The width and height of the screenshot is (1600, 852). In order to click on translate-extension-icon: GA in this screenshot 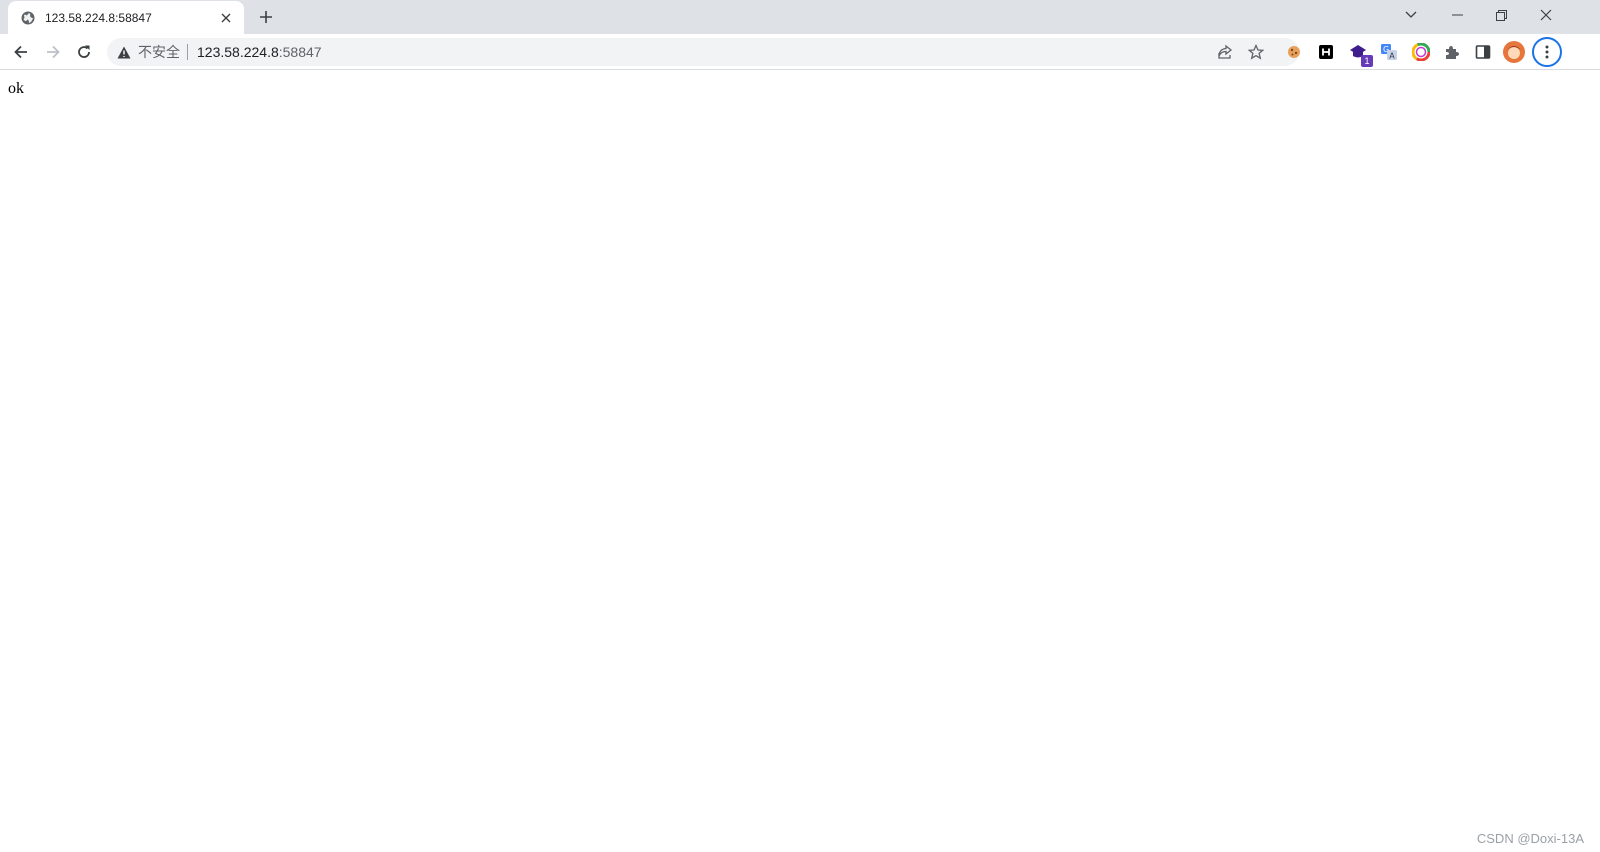, I will do `click(1389, 52)`.